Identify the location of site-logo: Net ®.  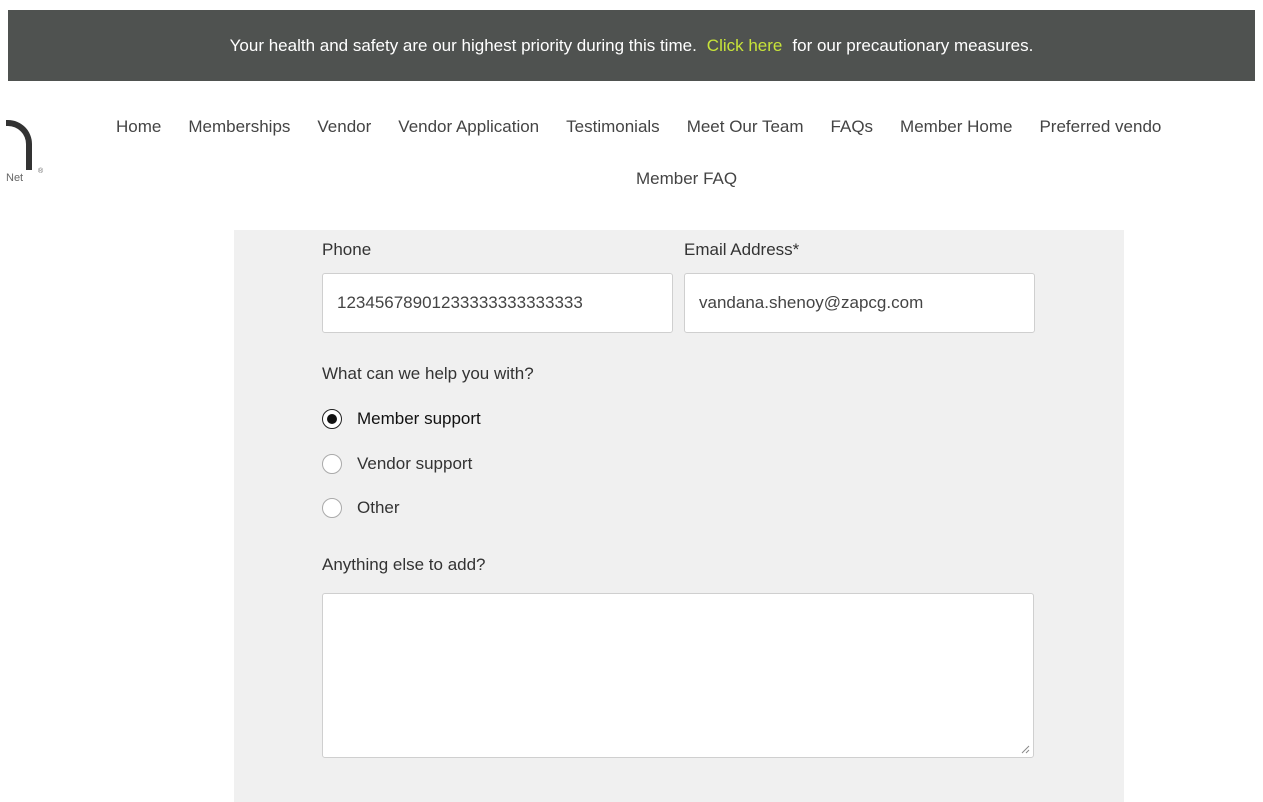
(30, 155).